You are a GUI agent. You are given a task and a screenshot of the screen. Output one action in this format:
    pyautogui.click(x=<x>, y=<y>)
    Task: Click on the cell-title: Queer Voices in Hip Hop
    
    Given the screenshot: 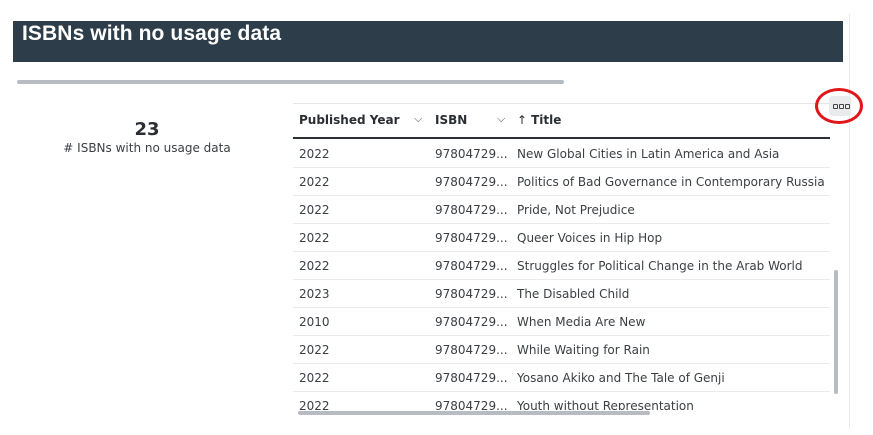 What is the action you would take?
    pyautogui.click(x=590, y=238)
    